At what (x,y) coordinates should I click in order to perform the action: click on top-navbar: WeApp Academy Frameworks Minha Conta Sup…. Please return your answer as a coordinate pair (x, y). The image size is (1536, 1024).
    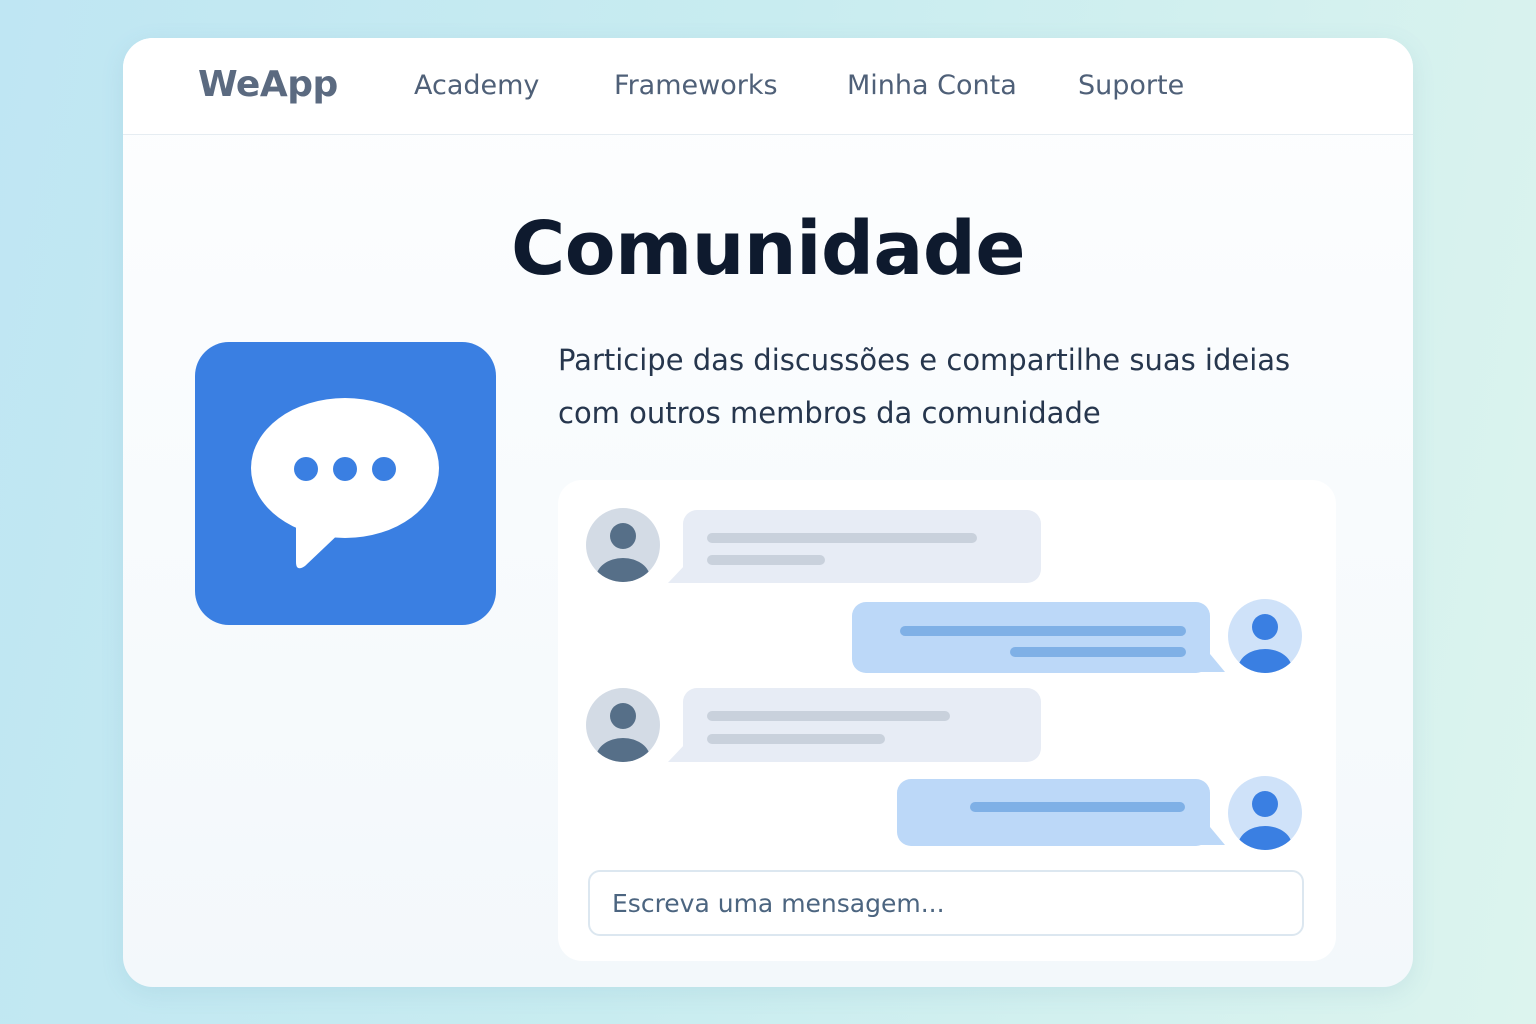
    Looking at the image, I should click on (768, 86).